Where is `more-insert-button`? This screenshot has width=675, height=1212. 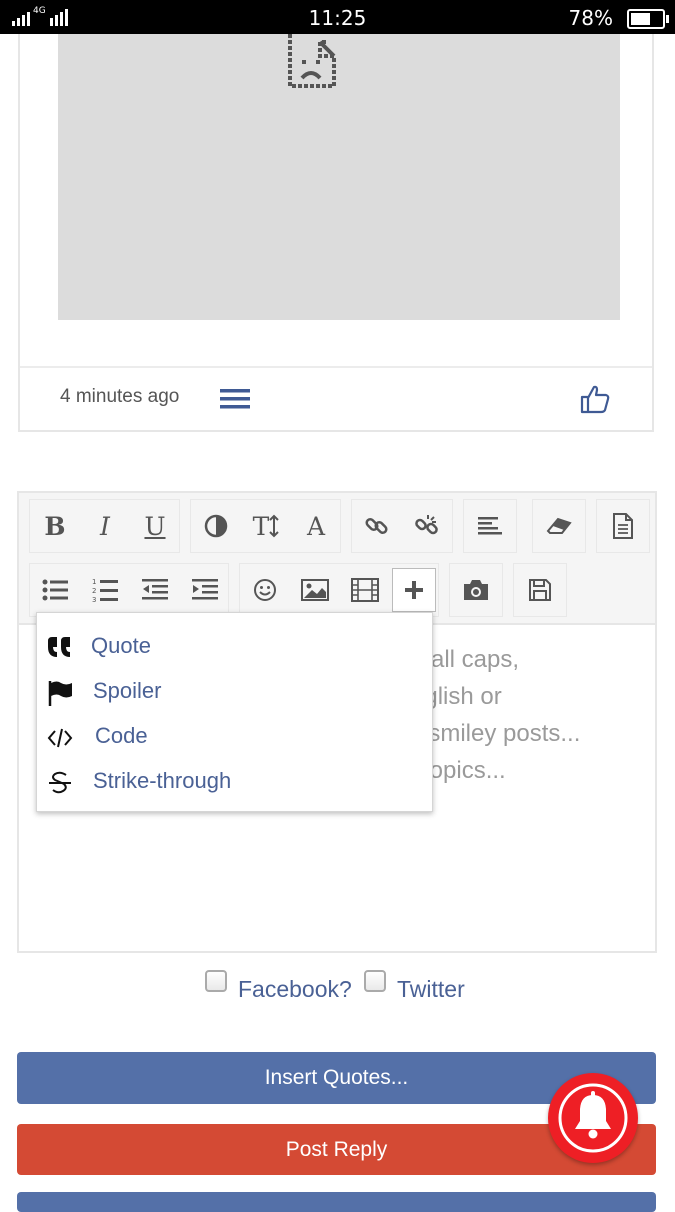
more-insert-button is located at coordinates (414, 590).